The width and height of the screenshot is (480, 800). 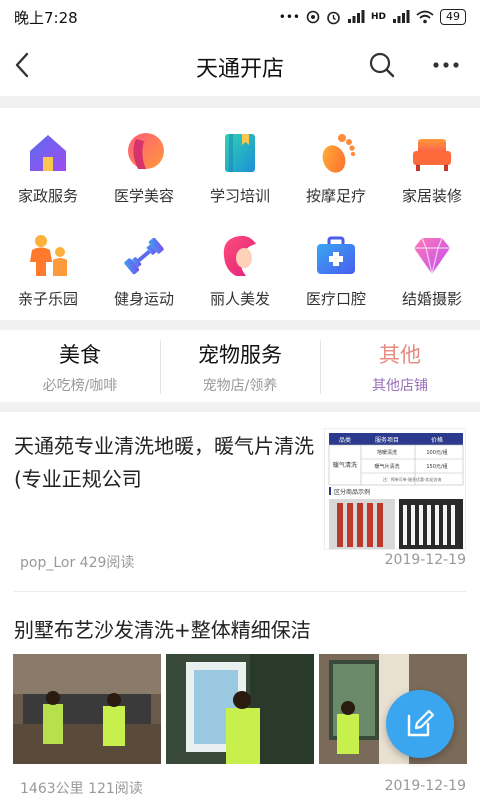 I want to click on article-title: 天通苑专业清洗地暖，暖气片清洗(专业正规公司, so click(x=164, y=462).